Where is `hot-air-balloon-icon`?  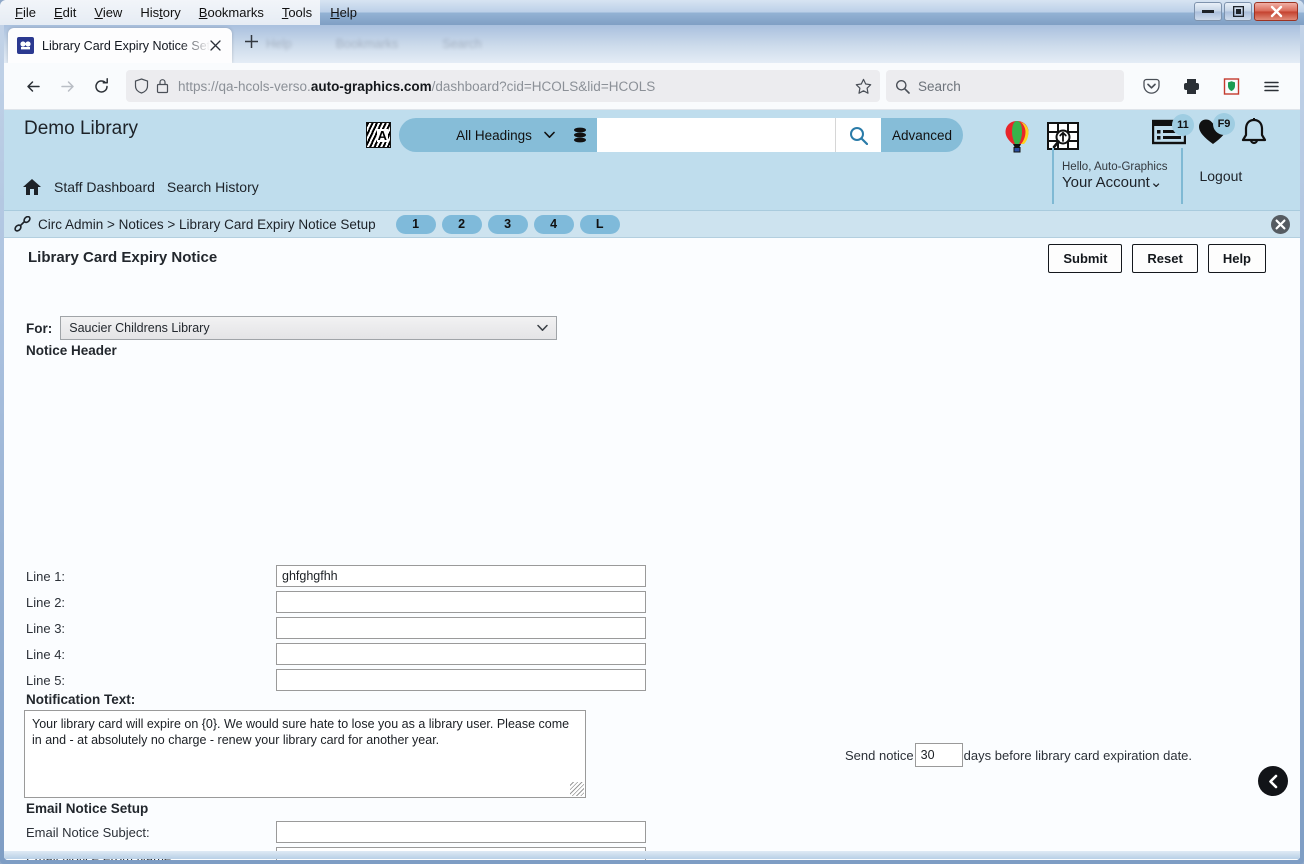 hot-air-balloon-icon is located at coordinates (1017, 136).